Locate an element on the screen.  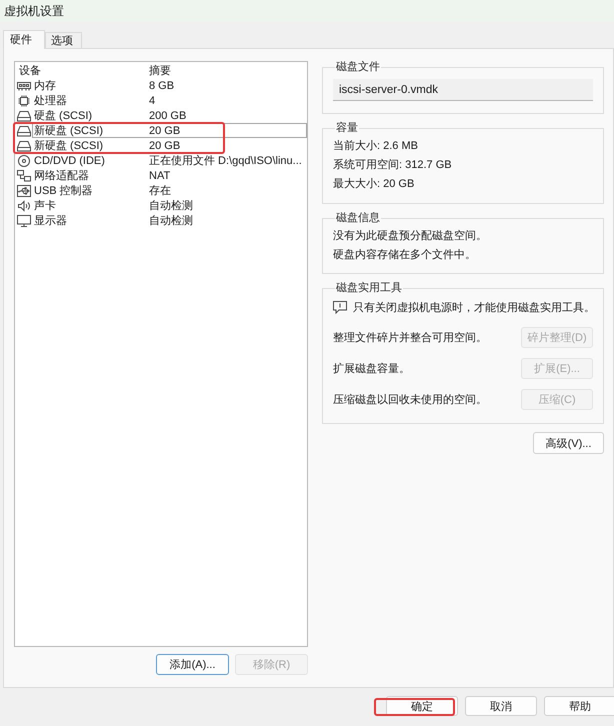
network-icon is located at coordinates (24, 176).